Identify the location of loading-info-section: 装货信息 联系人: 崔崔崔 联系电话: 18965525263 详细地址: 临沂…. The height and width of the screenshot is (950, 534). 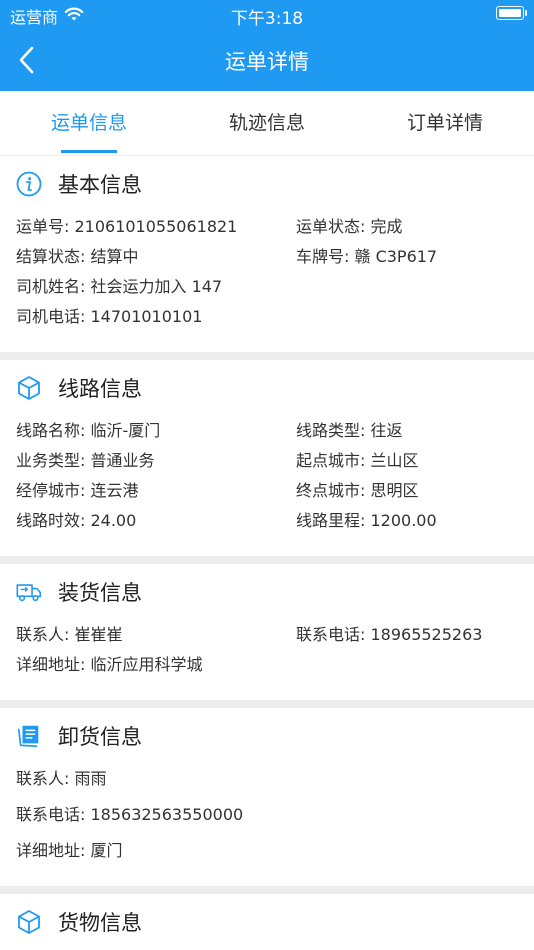
(267, 632).